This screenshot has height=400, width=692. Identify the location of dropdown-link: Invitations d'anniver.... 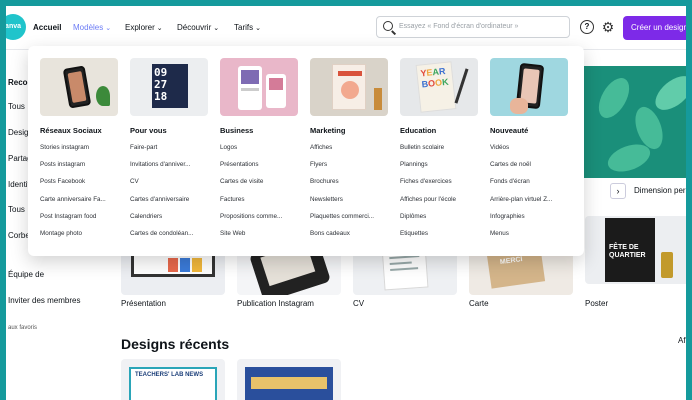
(170, 169).